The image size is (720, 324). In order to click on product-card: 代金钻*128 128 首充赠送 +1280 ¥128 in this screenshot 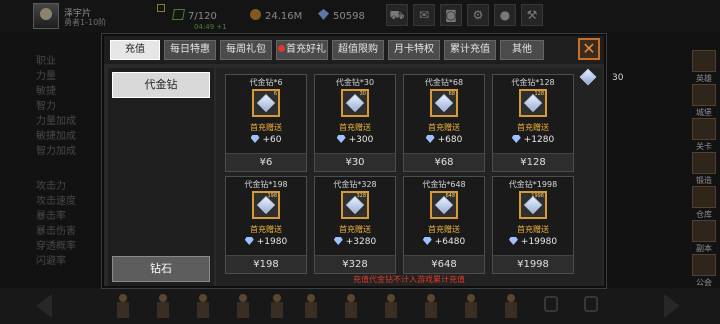, I will do `click(533, 123)`.